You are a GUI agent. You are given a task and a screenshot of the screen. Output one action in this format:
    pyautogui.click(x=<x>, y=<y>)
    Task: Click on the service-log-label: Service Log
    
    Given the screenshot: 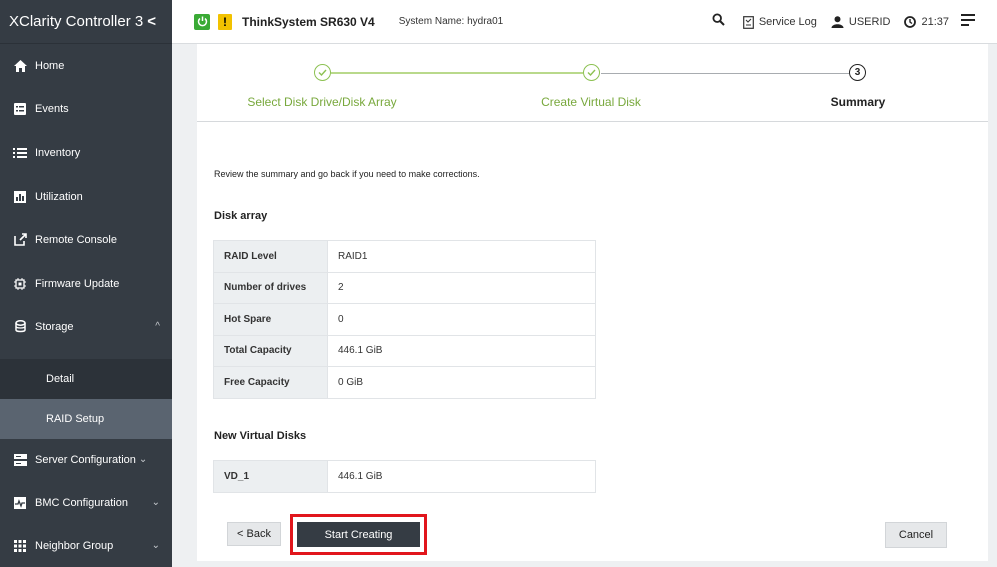 What is the action you would take?
    pyautogui.click(x=787, y=22)
    